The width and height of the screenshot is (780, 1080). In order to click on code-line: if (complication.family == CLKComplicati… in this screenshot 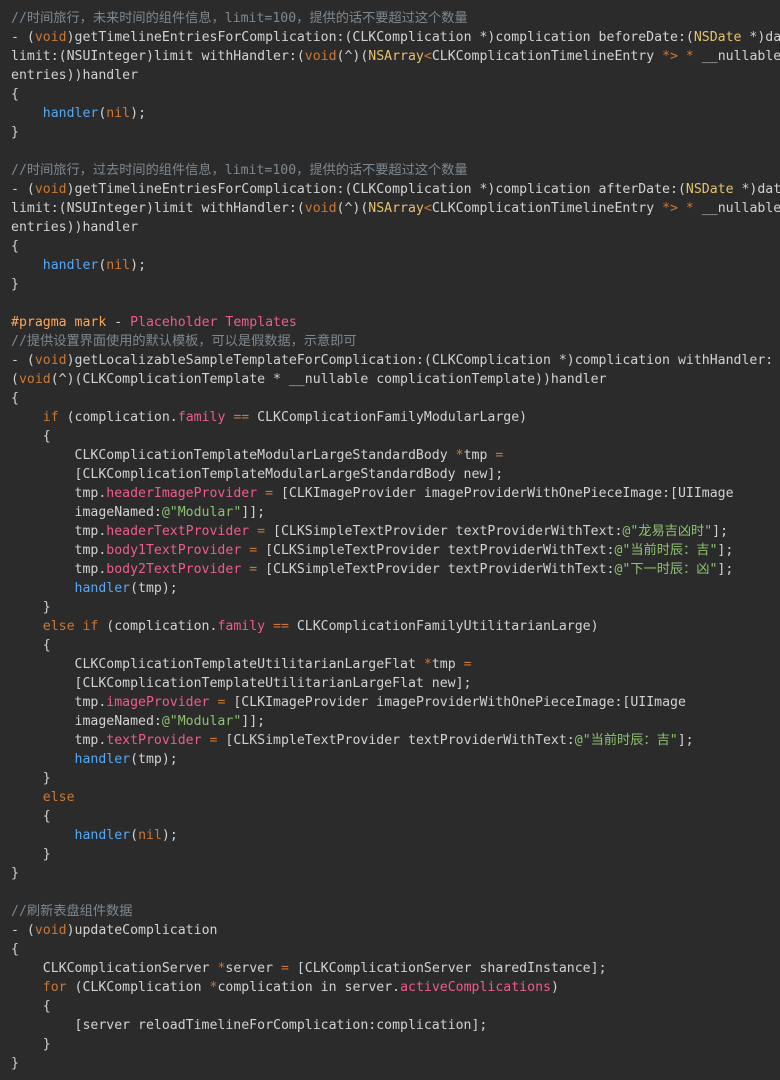, I will do `click(395, 417)`.